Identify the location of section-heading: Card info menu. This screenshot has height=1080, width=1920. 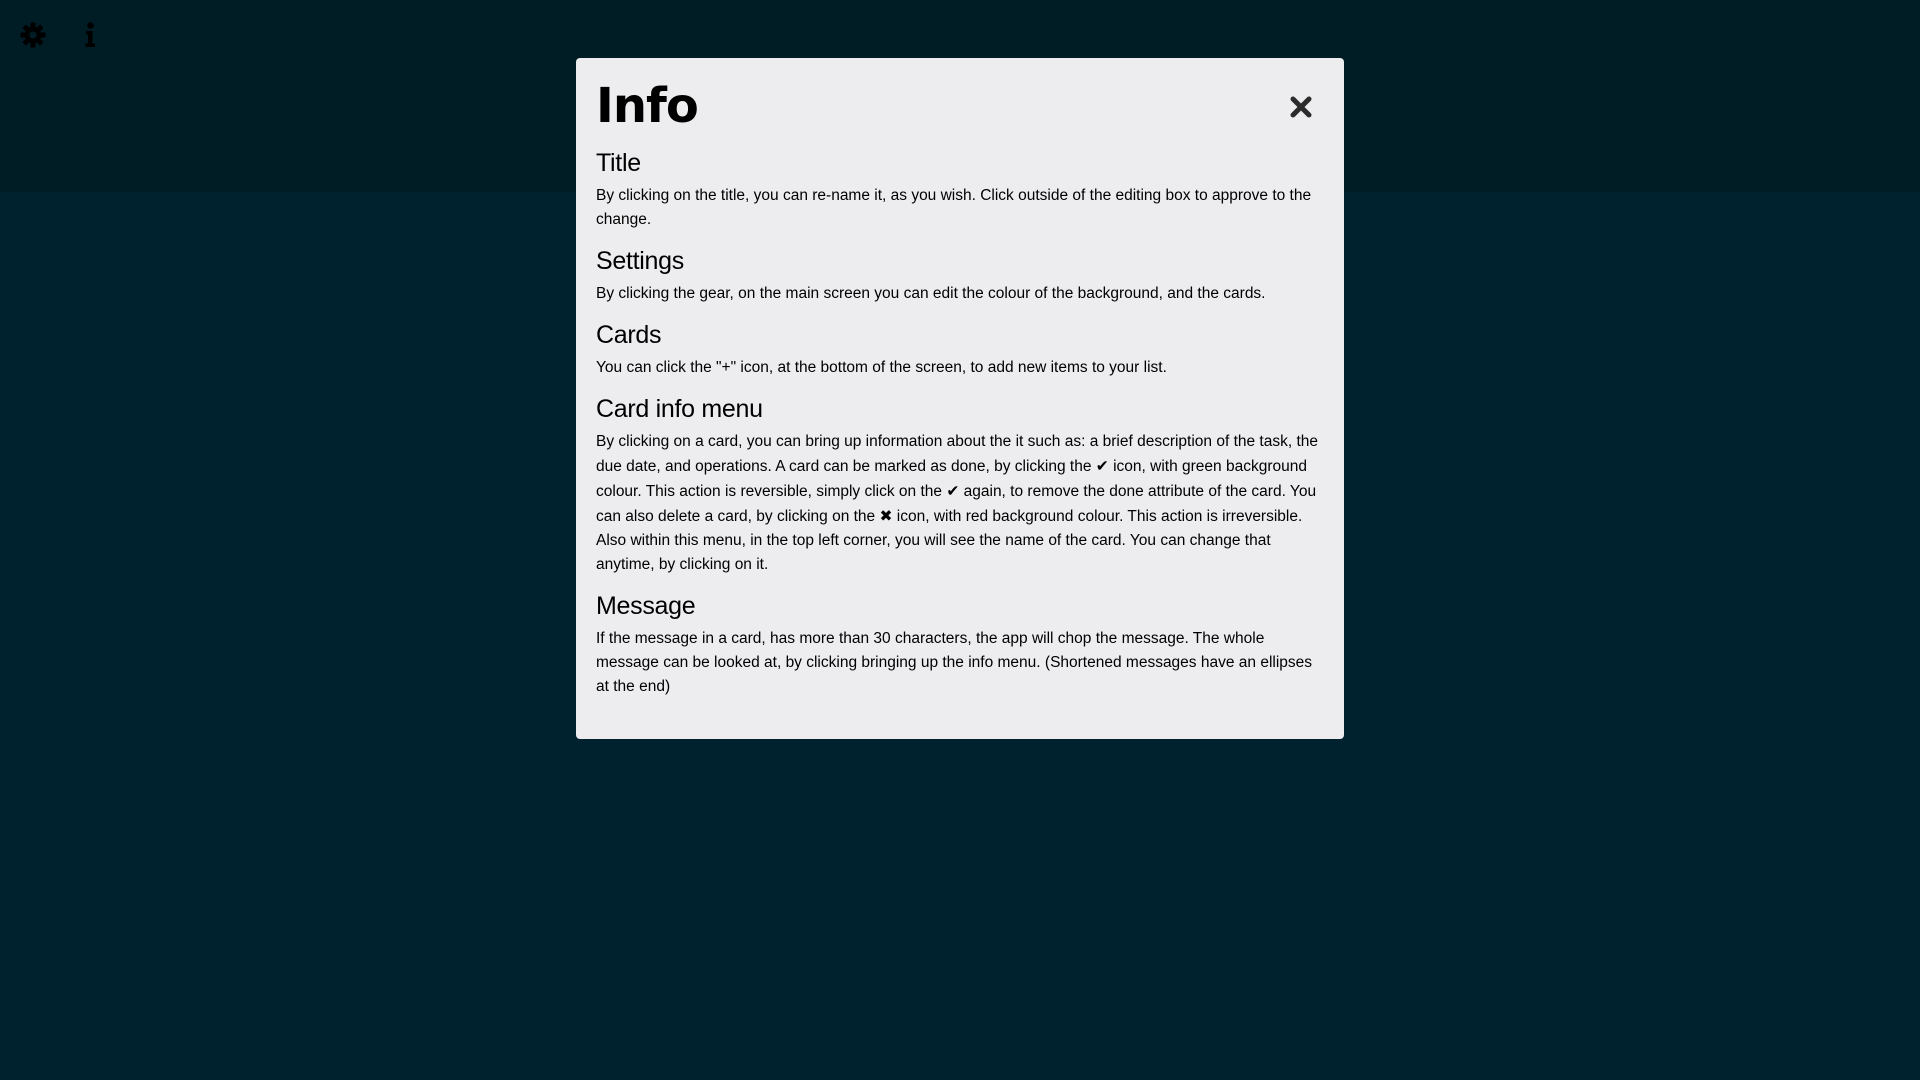
(679, 409).